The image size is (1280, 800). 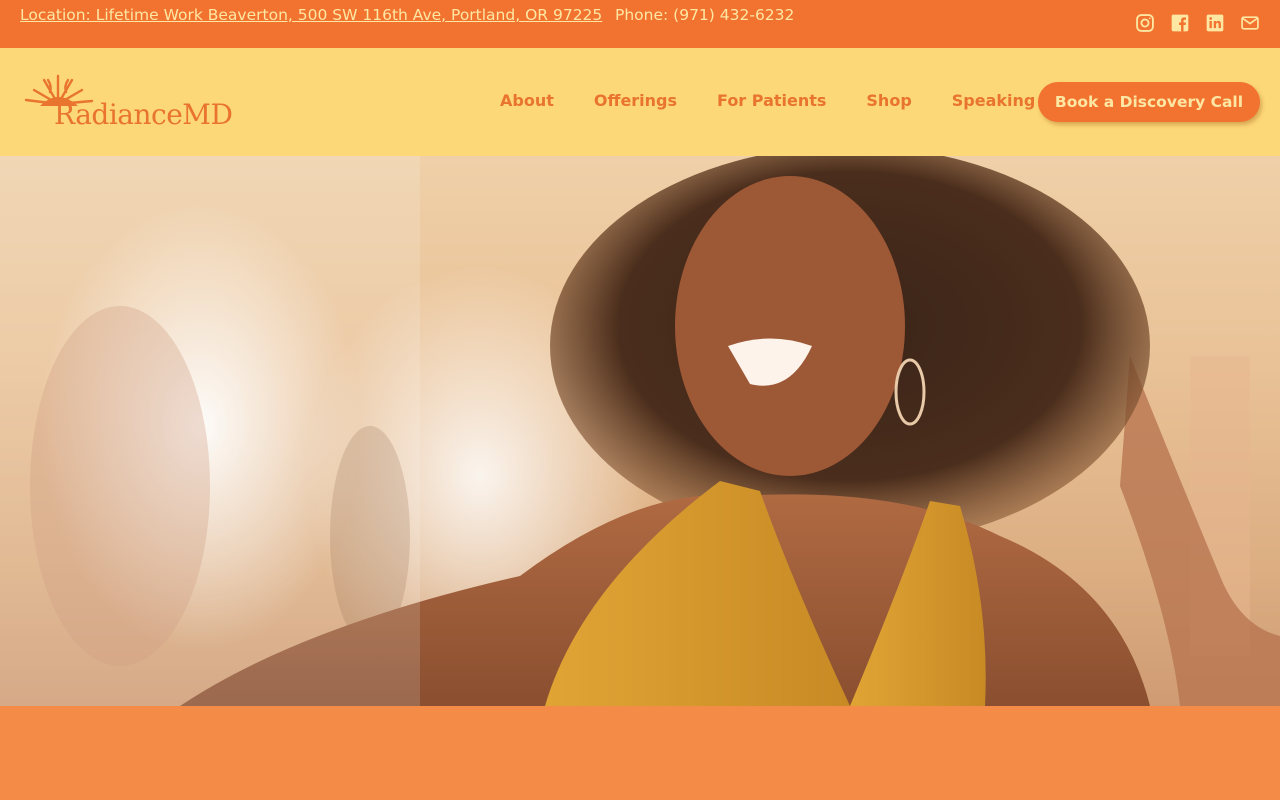 I want to click on nav-about: About, so click(x=527, y=100).